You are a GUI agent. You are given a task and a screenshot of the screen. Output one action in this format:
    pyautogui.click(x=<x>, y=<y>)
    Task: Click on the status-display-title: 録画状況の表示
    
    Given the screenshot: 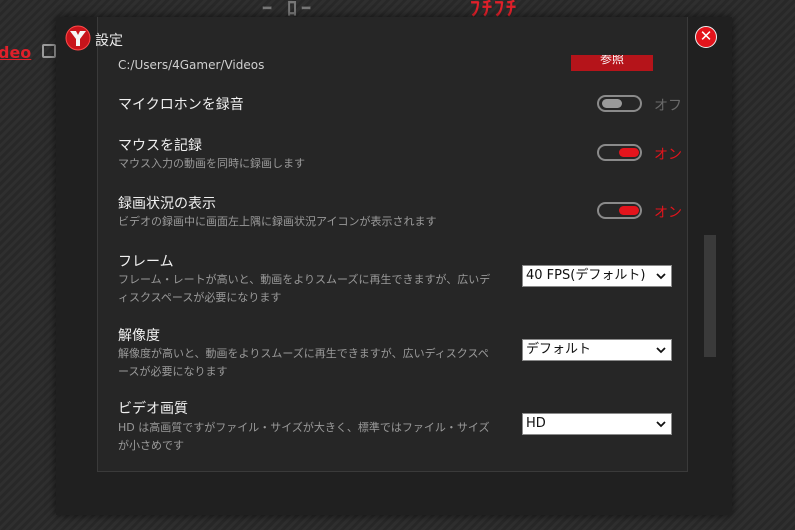 What is the action you would take?
    pyautogui.click(x=167, y=204)
    